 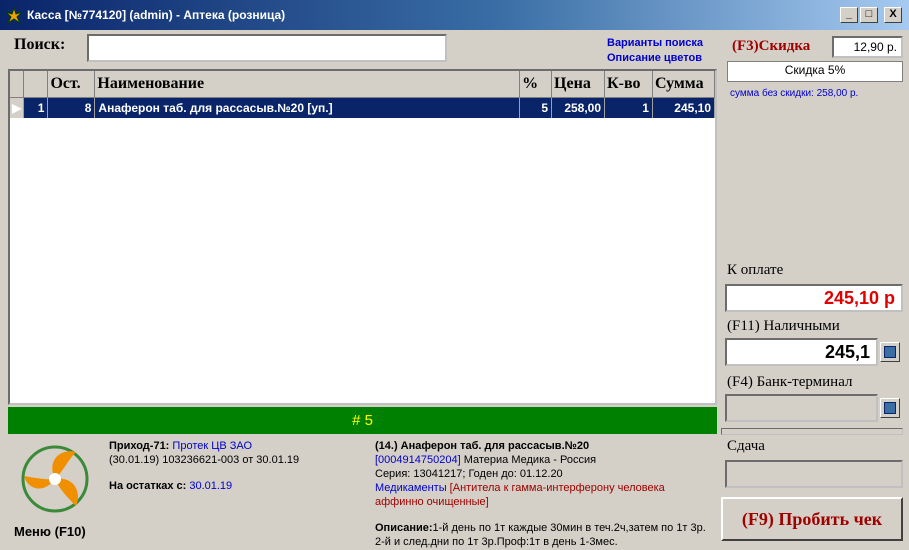 What do you see at coordinates (783, 326) in the screenshot?
I see `cash-label: (F11) Наличными` at bounding box center [783, 326].